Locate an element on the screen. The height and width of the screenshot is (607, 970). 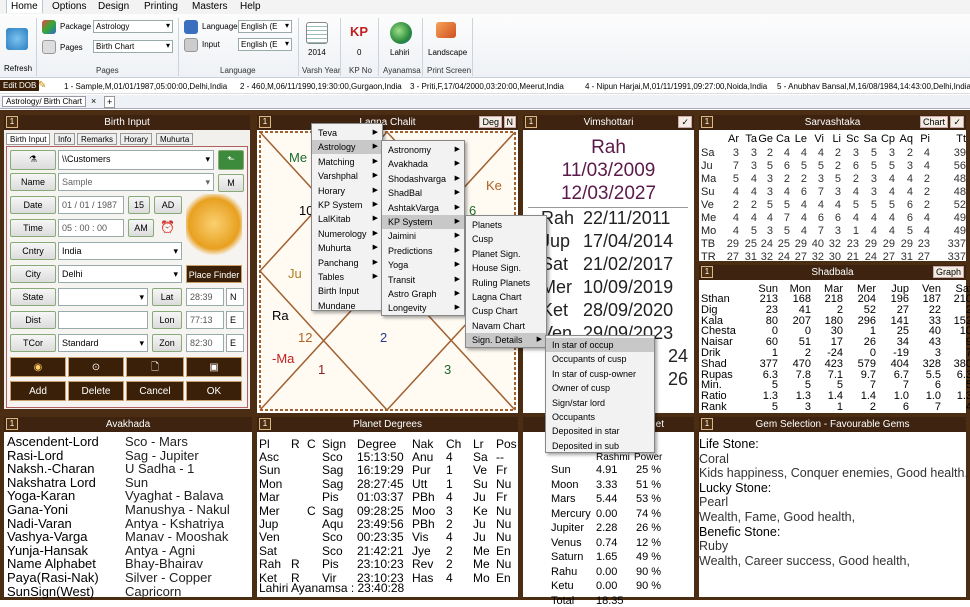
tab-horary: Horary is located at coordinates (136, 139).